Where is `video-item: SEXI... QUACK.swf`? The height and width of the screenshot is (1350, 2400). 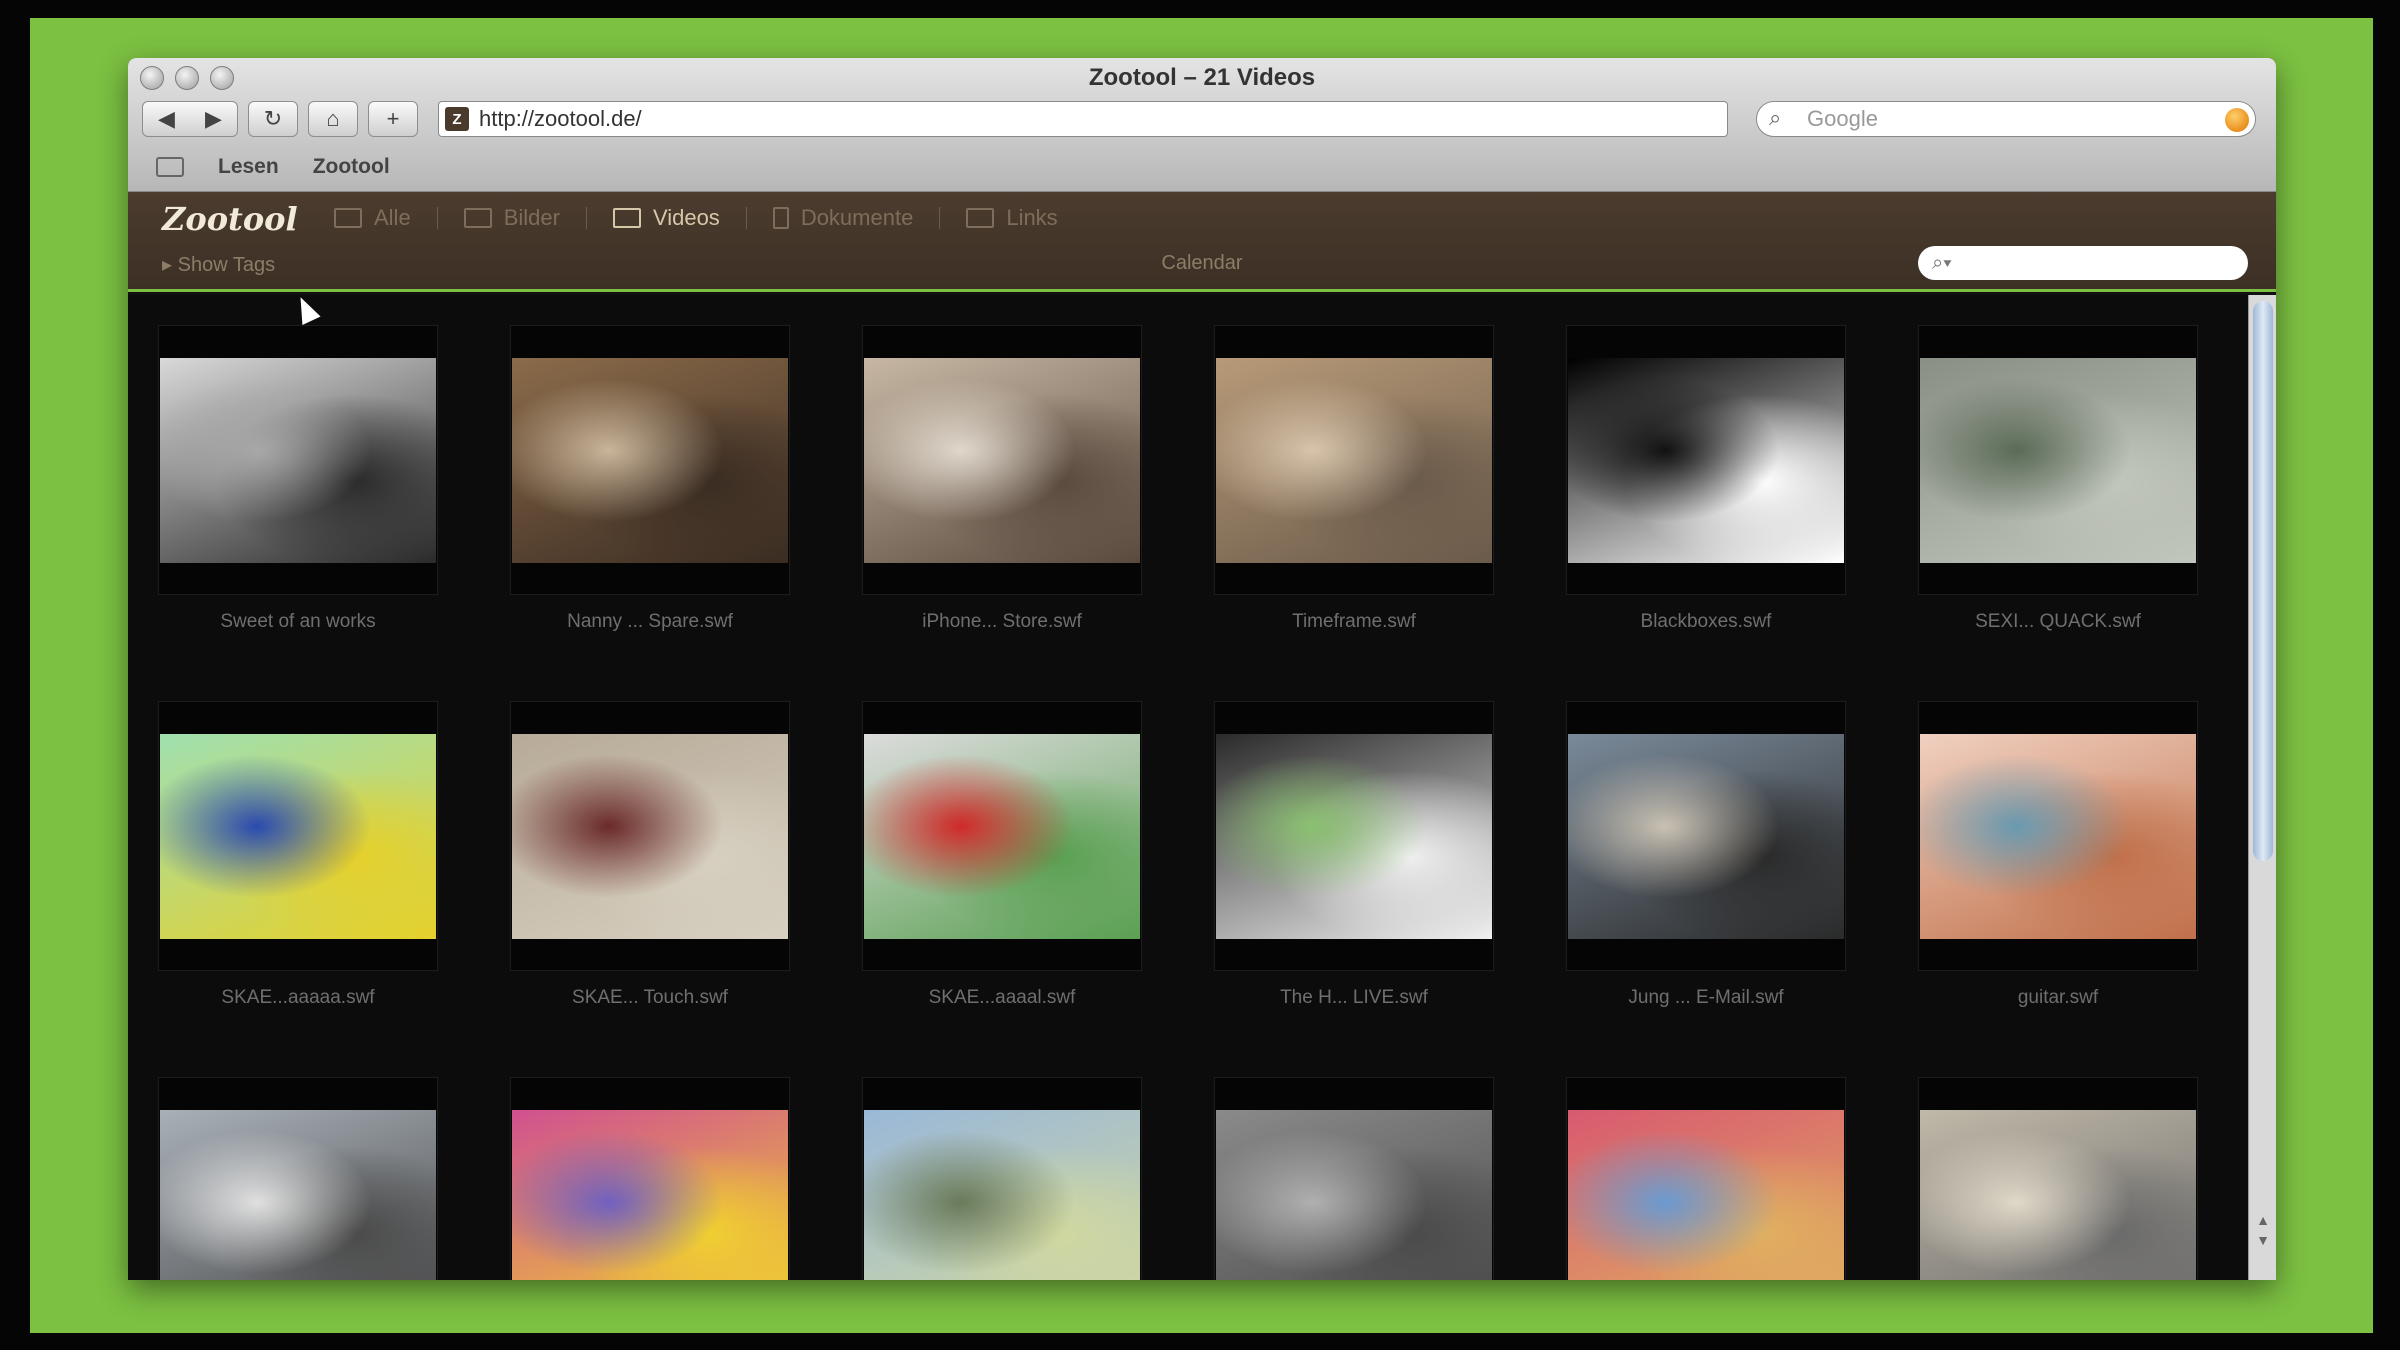
video-item: SEXI... QUACK.swf is located at coordinates (2058, 485).